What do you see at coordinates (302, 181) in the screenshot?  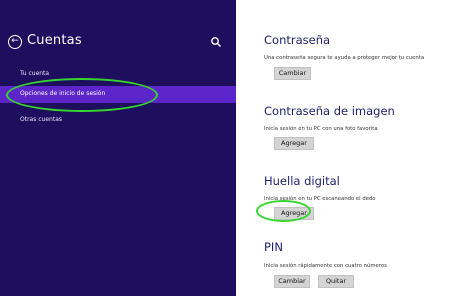 I see `section-title-huella-digital: Huella digital` at bounding box center [302, 181].